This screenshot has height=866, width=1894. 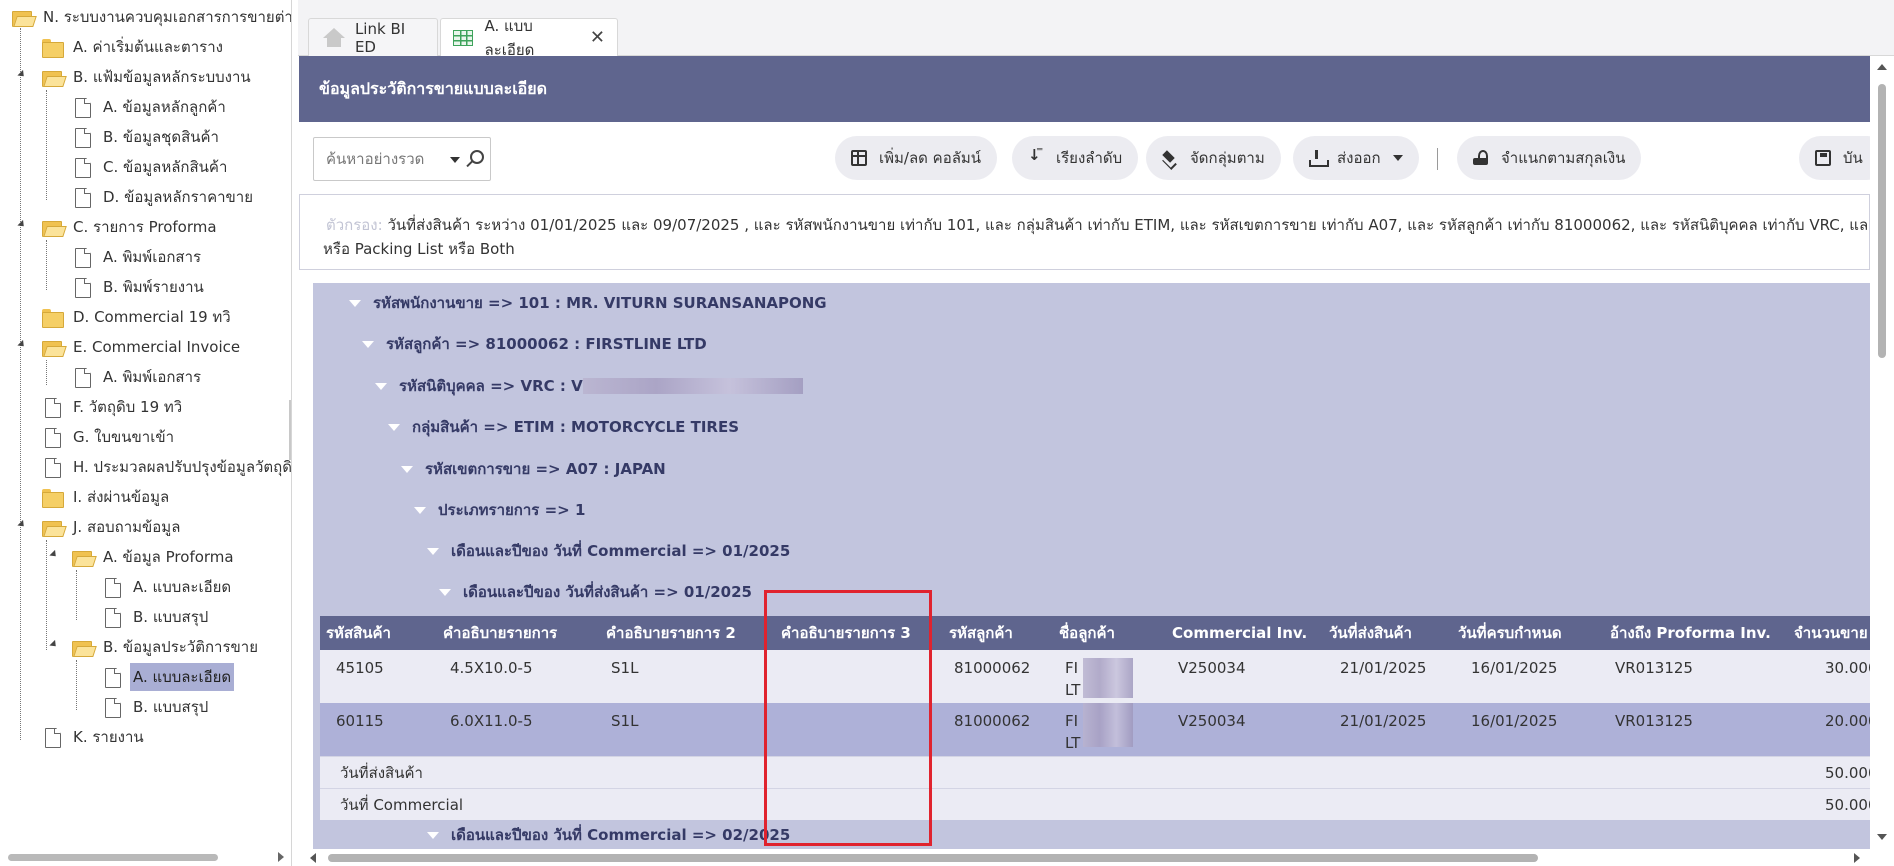 What do you see at coordinates (153, 167) in the screenshot?
I see `tree-node: C. ข้อมูลหลักสินค้า` at bounding box center [153, 167].